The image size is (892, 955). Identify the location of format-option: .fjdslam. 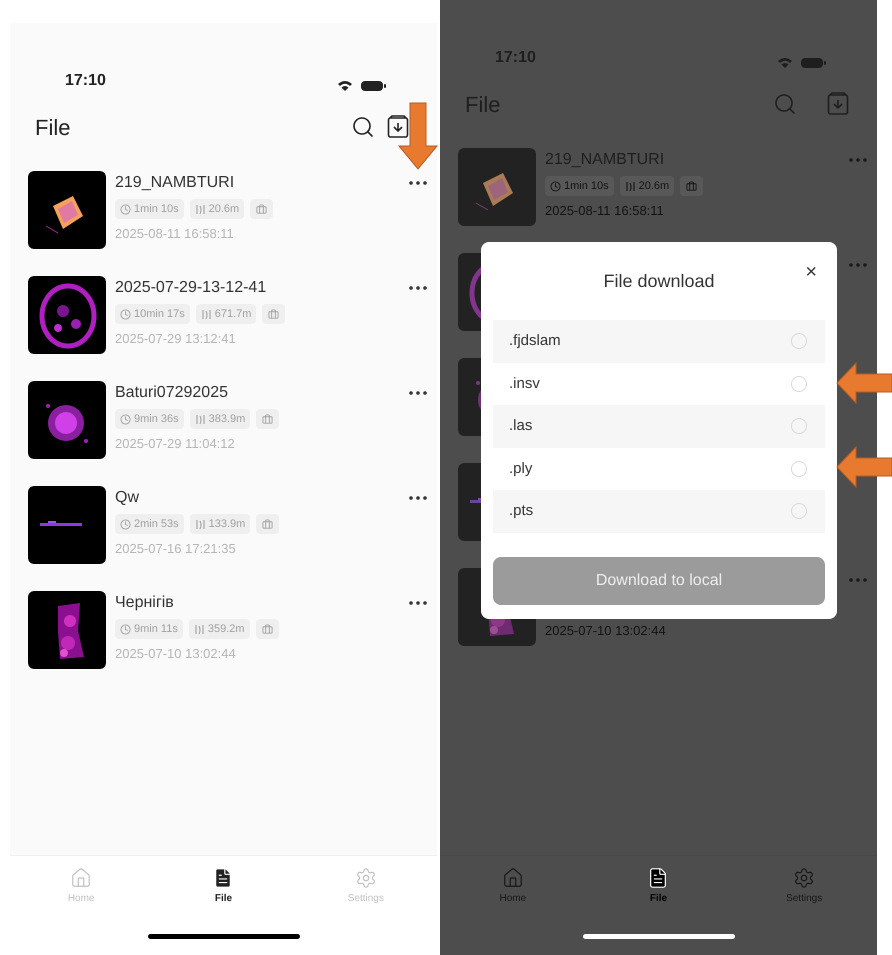
(659, 341).